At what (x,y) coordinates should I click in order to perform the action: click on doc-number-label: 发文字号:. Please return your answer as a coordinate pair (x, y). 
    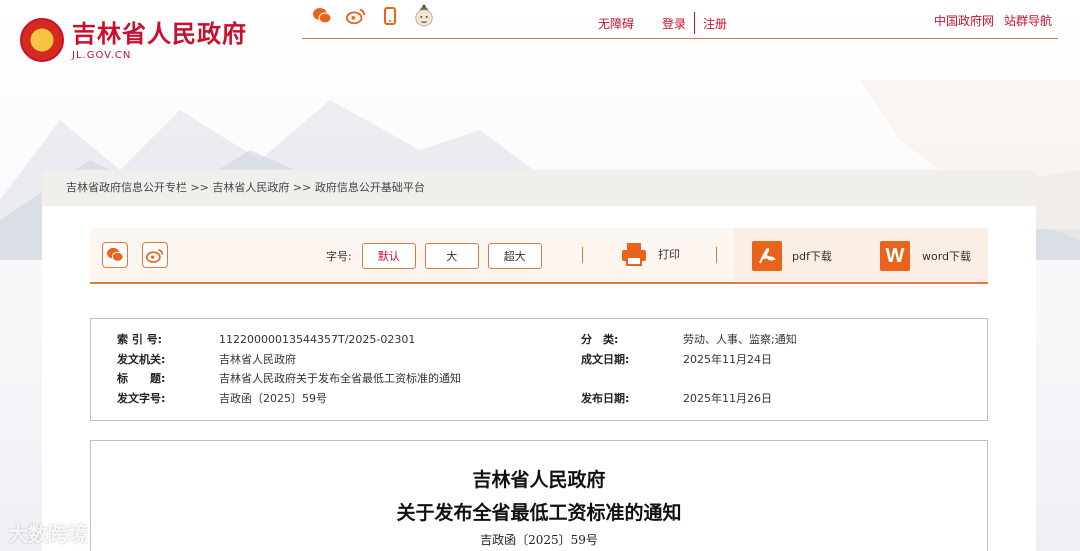
    Looking at the image, I should click on (141, 398).